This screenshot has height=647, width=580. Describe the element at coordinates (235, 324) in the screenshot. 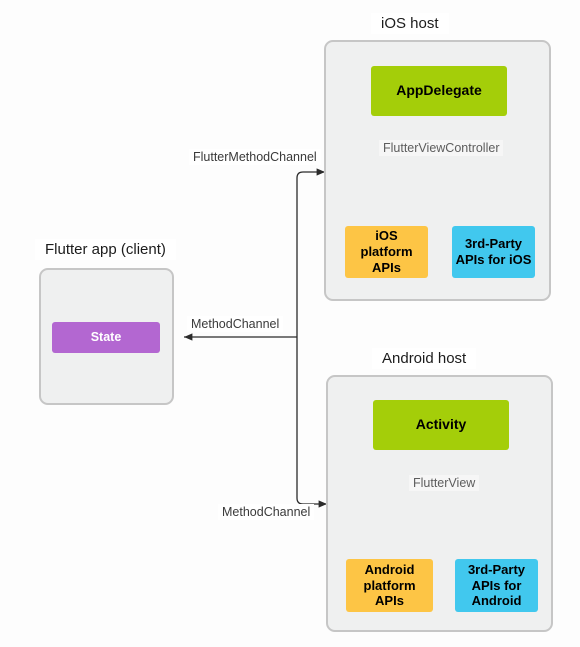

I see `edge-label-methodchannel-to-state: MethodChannel` at that location.